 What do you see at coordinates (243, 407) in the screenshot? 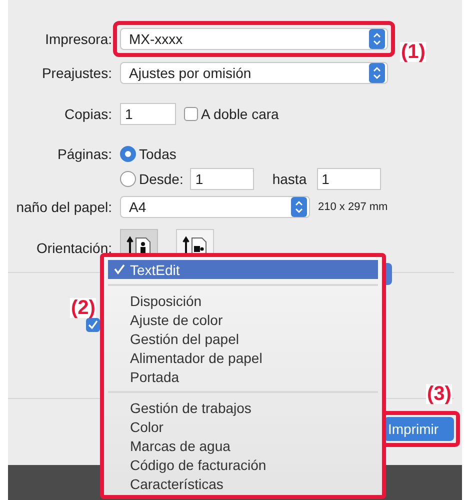
I see `menu-item: Gestión de trabajos` at bounding box center [243, 407].